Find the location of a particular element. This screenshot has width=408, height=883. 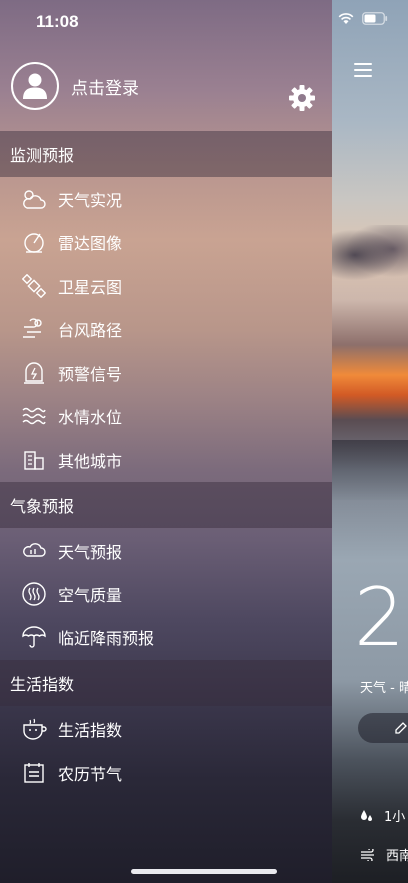

current-temperature: 2 is located at coordinates (379, 617).